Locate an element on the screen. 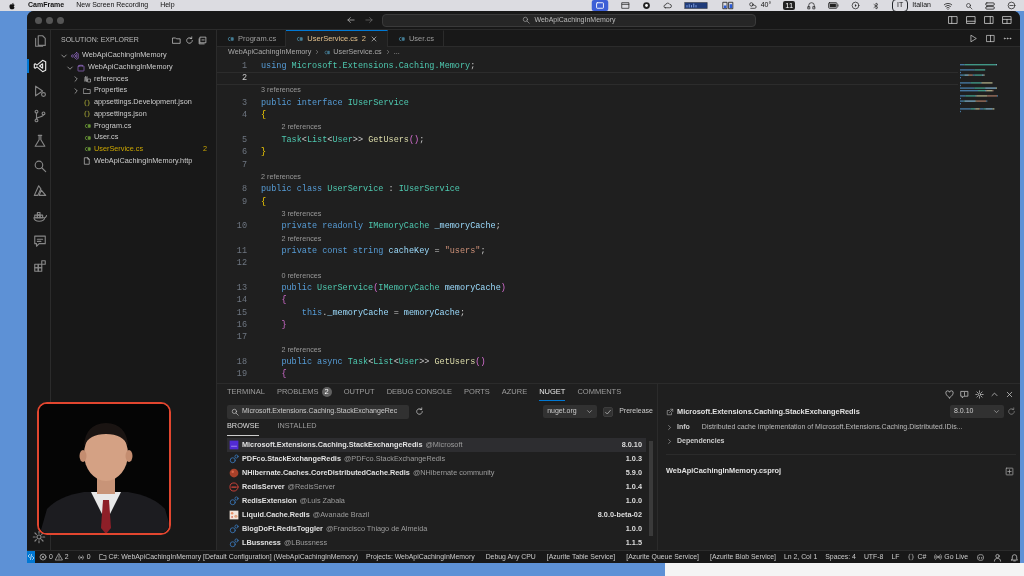 The image size is (1024, 576). chevron-up-icon is located at coordinates (994, 394).